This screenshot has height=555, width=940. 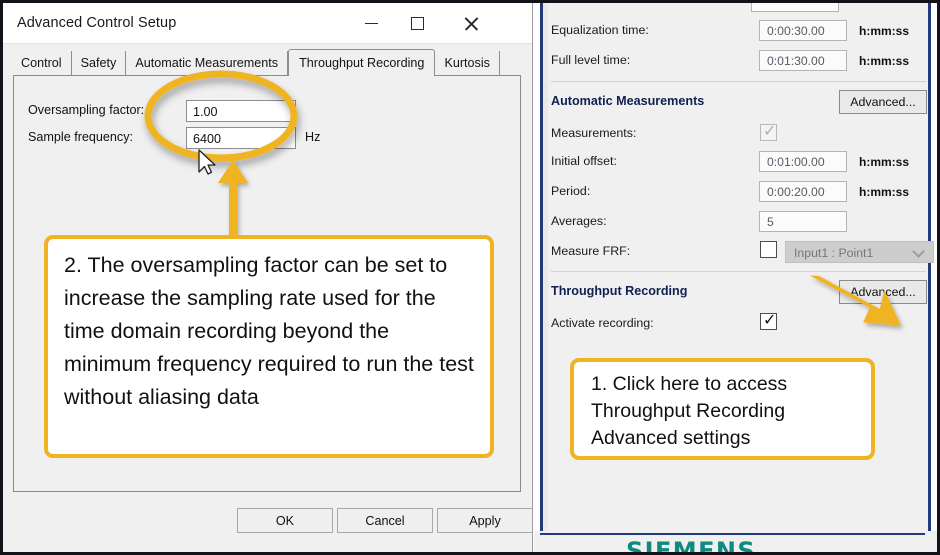 What do you see at coordinates (99, 63) in the screenshot?
I see `tab-safety: Safety` at bounding box center [99, 63].